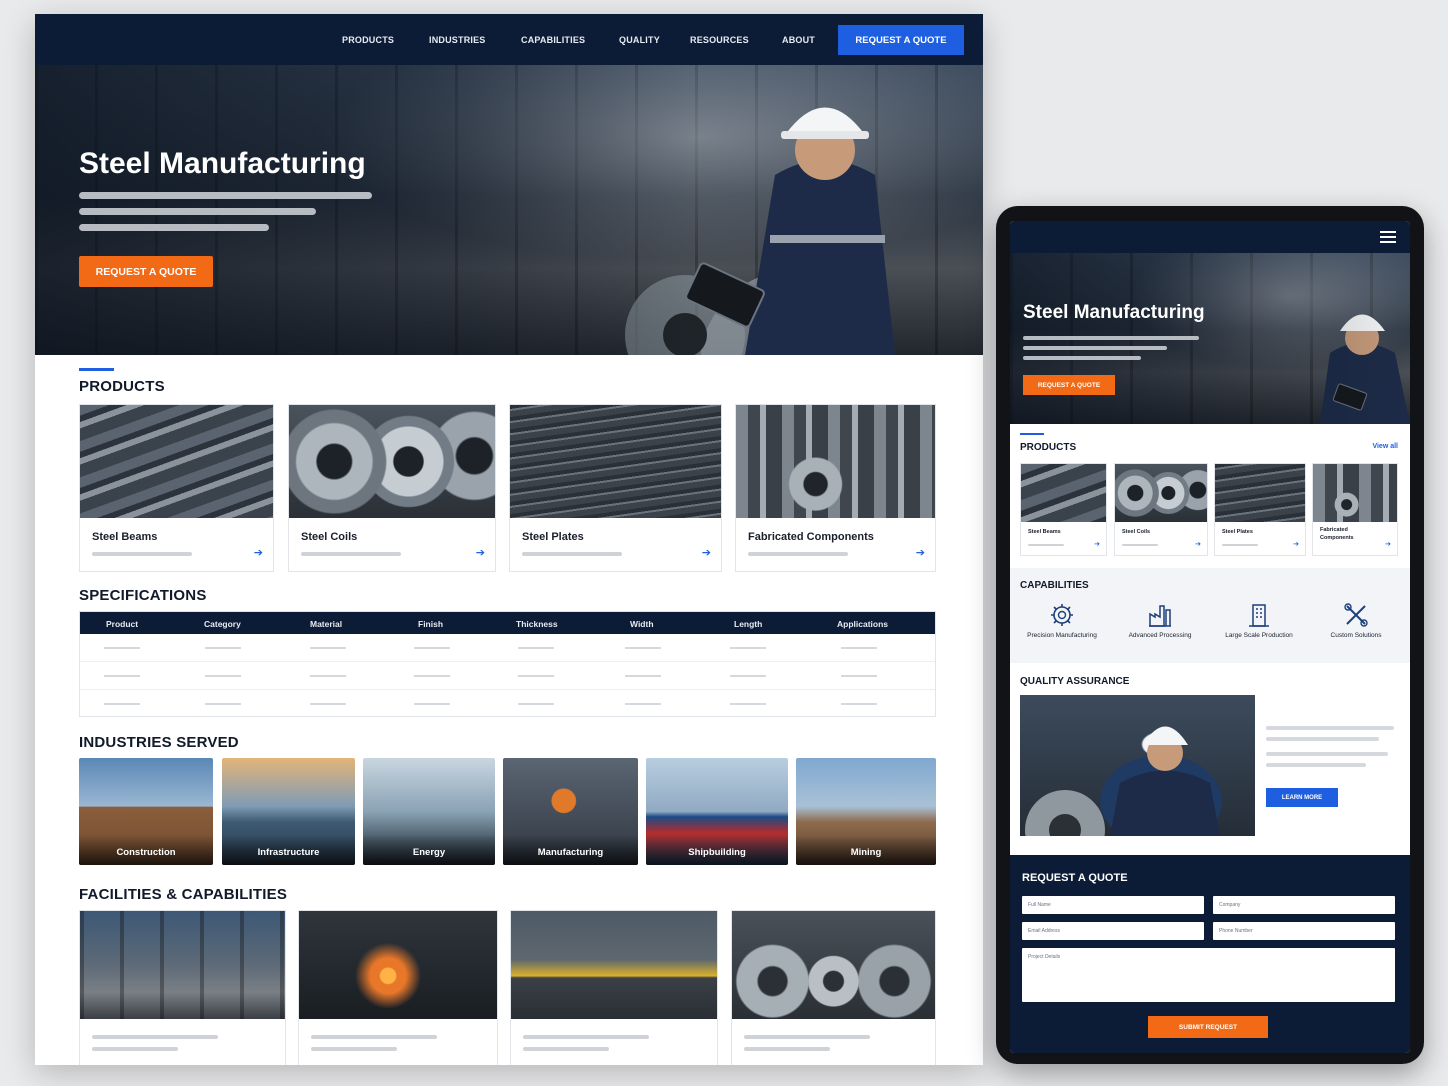  I want to click on nav-industries: INDUSTRIES, so click(457, 40).